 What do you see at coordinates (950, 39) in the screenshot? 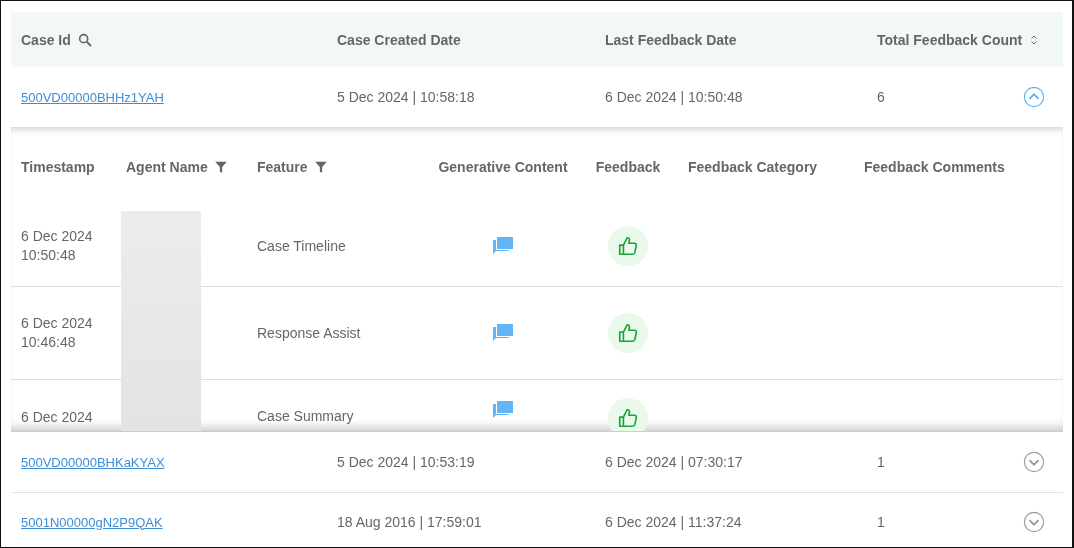
I see `column-header: Total Feedback Count` at bounding box center [950, 39].